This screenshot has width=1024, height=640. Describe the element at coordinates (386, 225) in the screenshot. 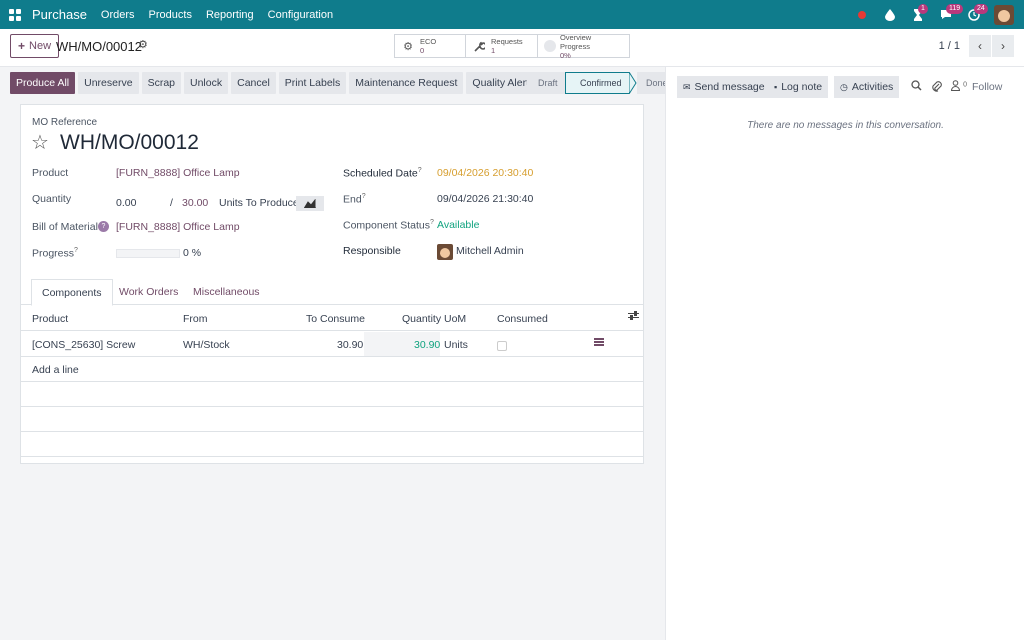

I see `component-status-label-text: Component Status` at that location.